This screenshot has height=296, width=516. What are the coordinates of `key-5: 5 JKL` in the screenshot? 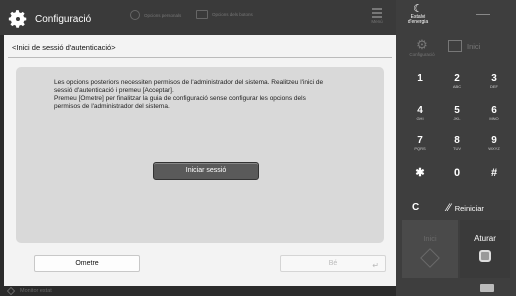 It's located at (457, 113).